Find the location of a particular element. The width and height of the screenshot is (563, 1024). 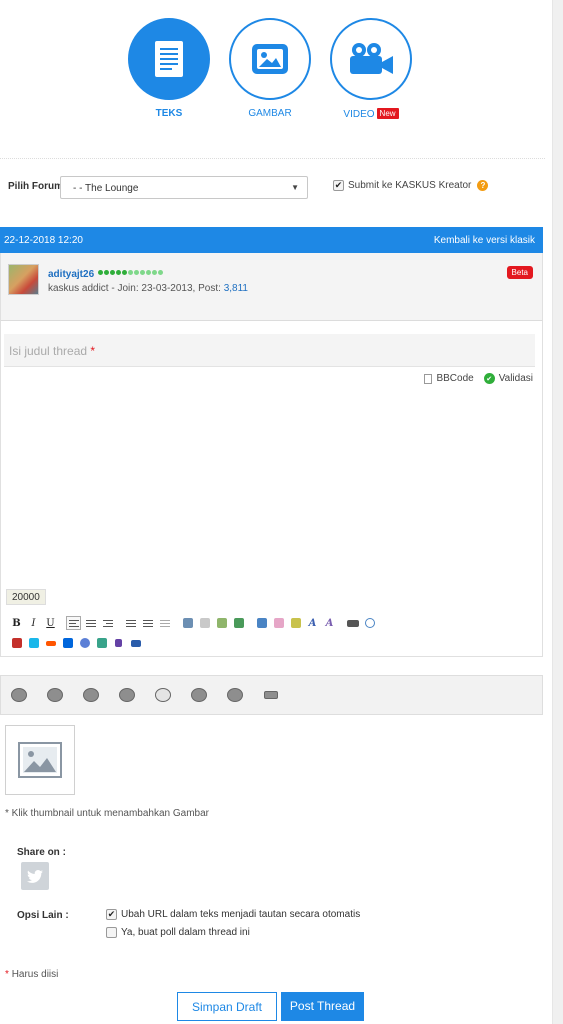

video-embed-button is located at coordinates (135, 643).